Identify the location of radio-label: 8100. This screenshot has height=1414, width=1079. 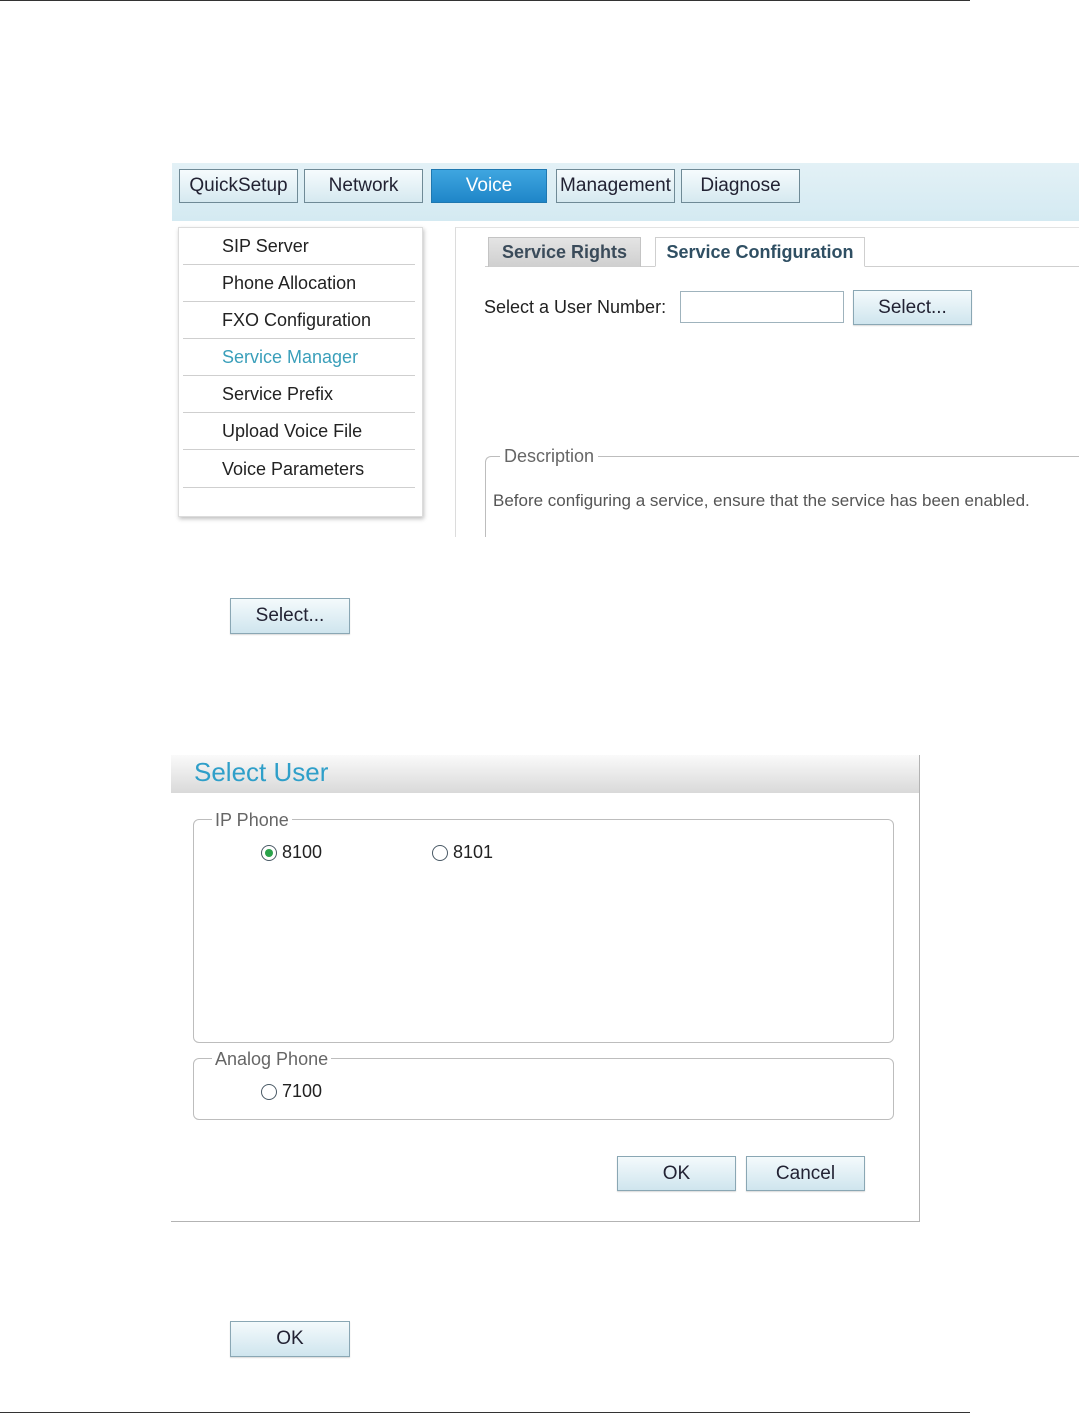
(302, 852).